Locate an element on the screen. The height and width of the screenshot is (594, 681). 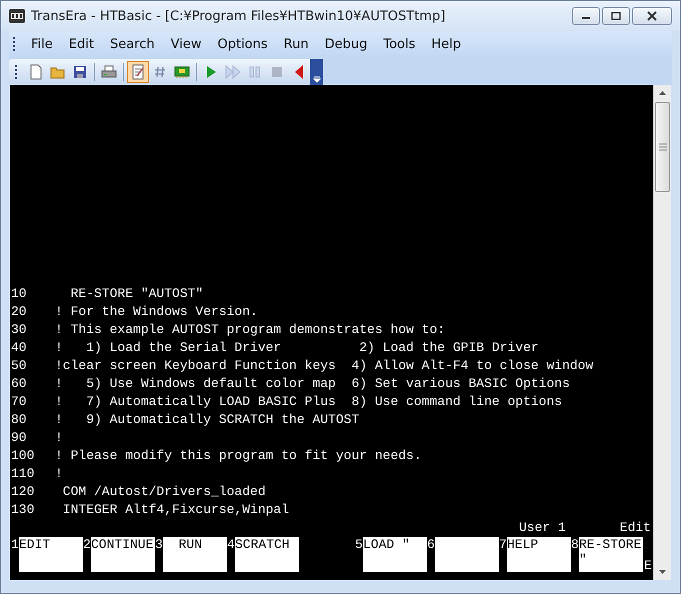
code-line: ! 9) Automatically SCRATCH the AUTOST is located at coordinates (207, 420).